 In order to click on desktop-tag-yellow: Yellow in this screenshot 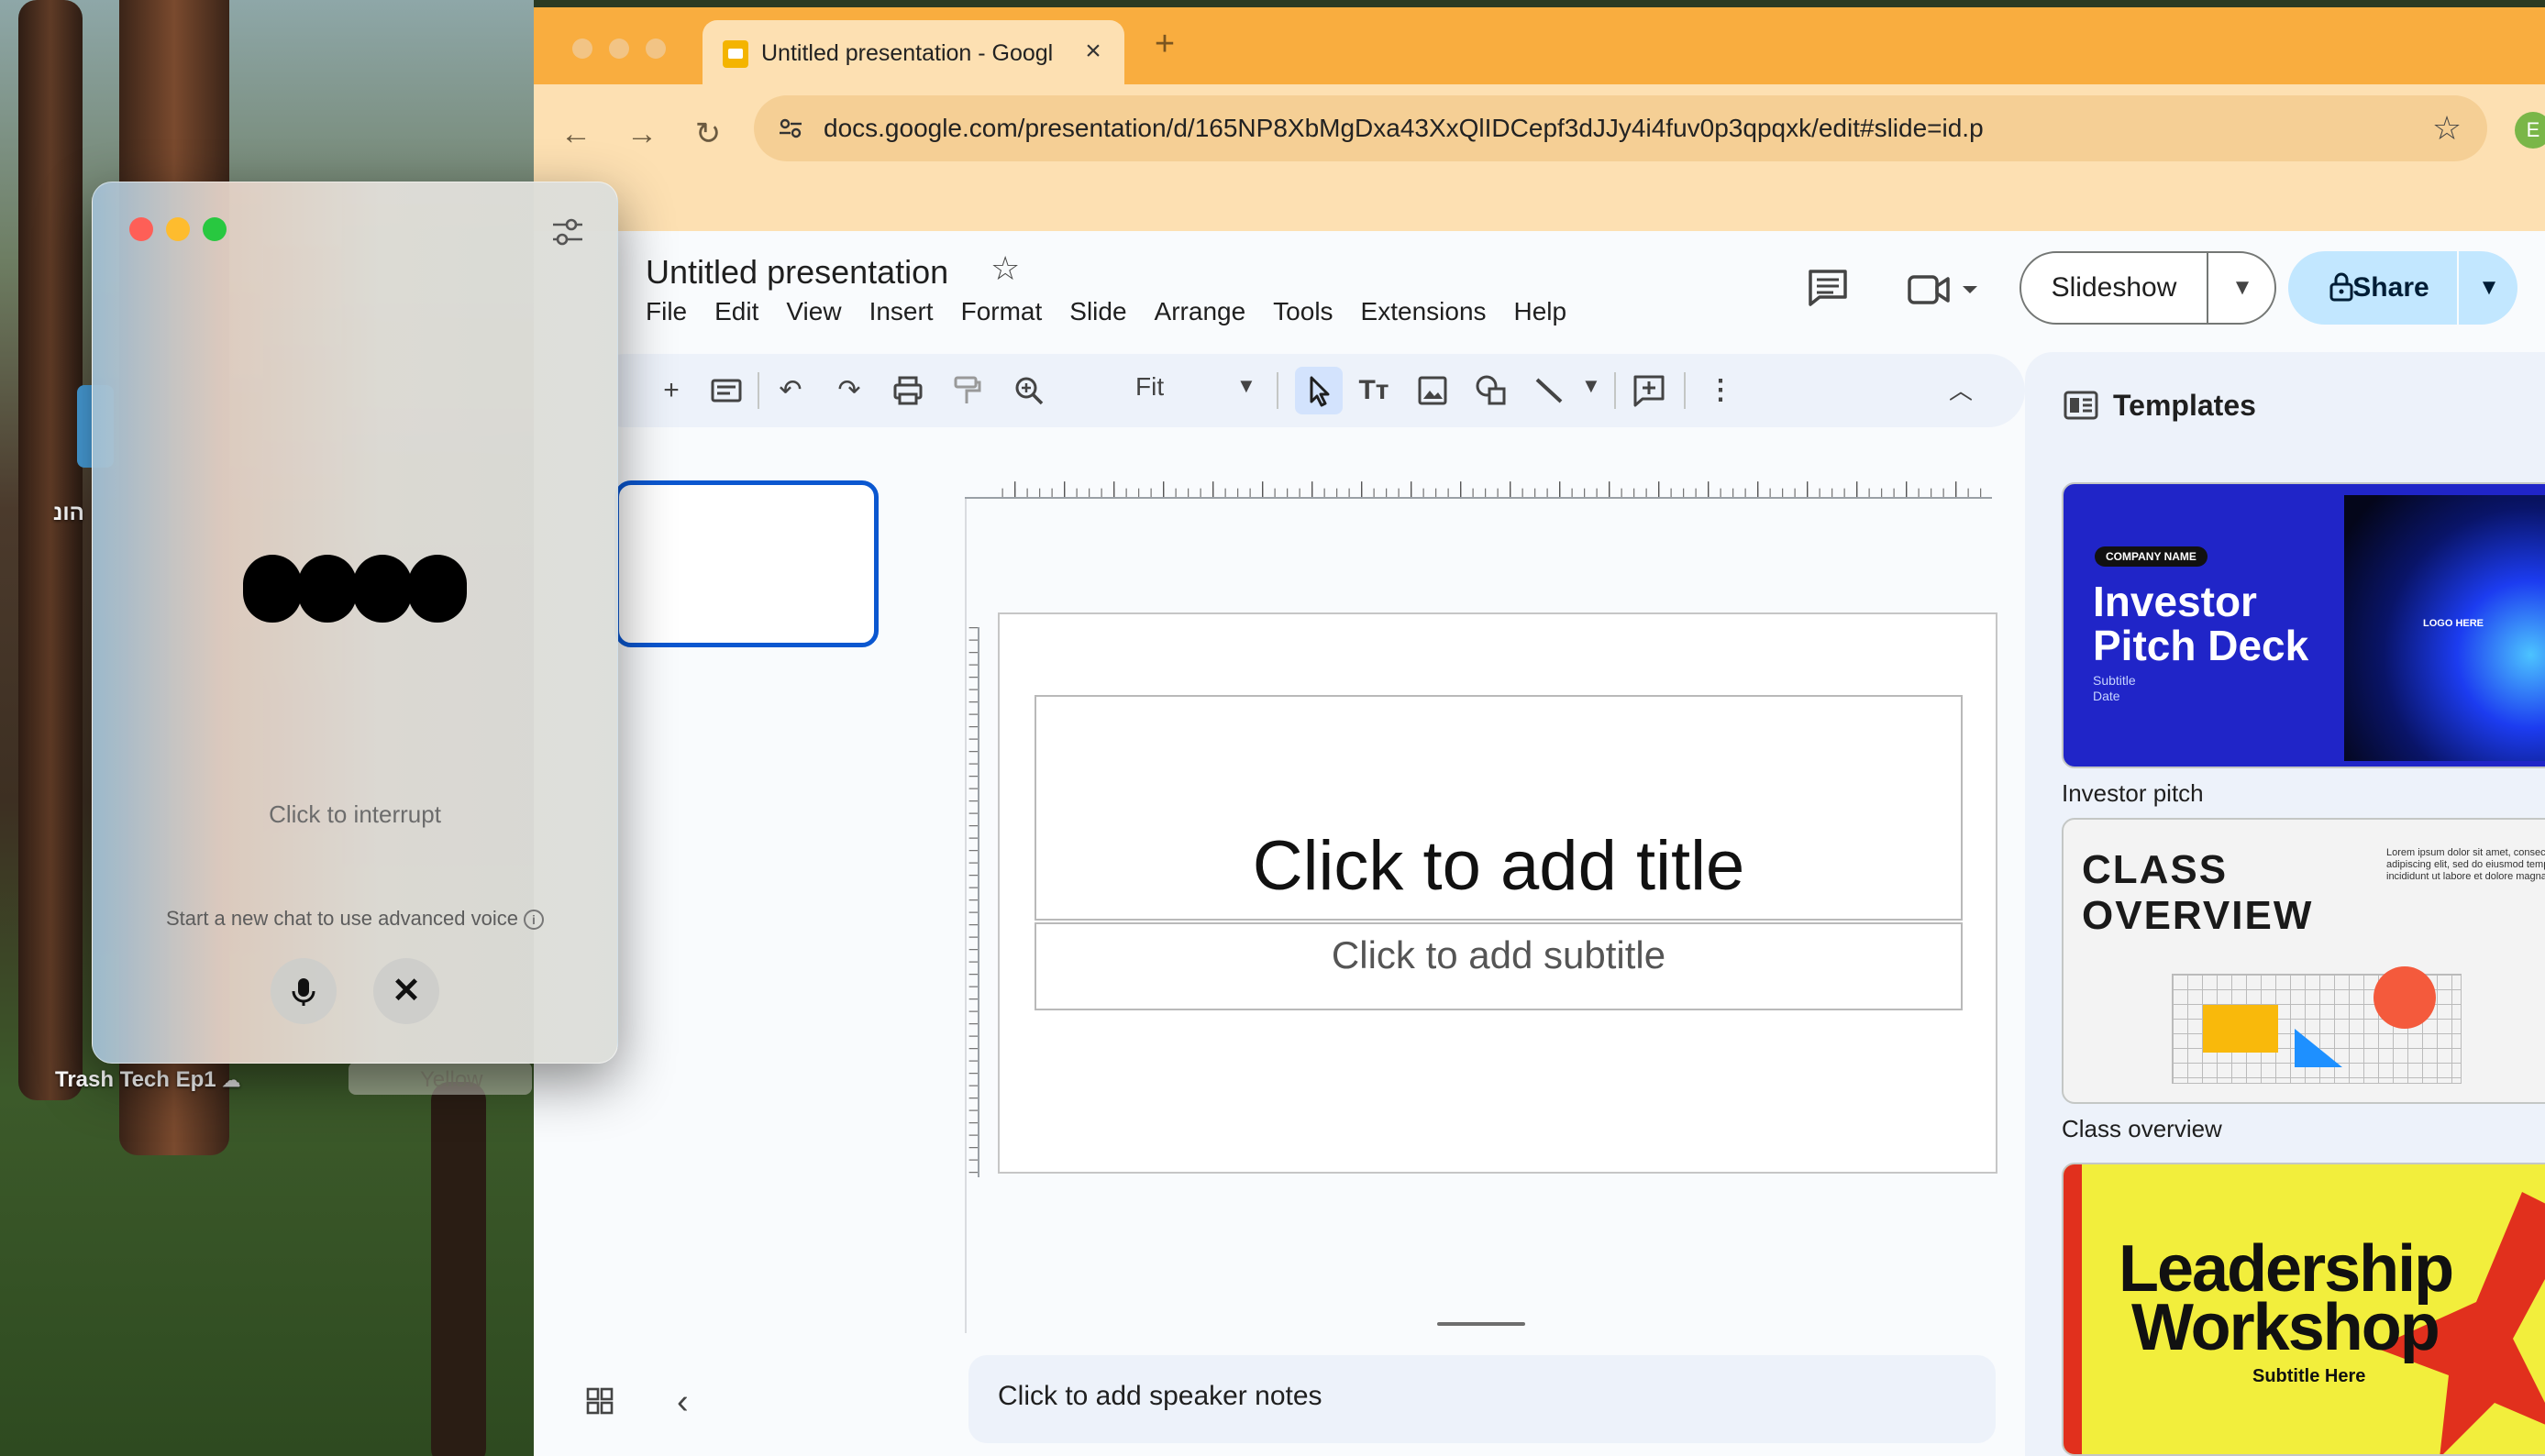, I will do `click(440, 1078)`.